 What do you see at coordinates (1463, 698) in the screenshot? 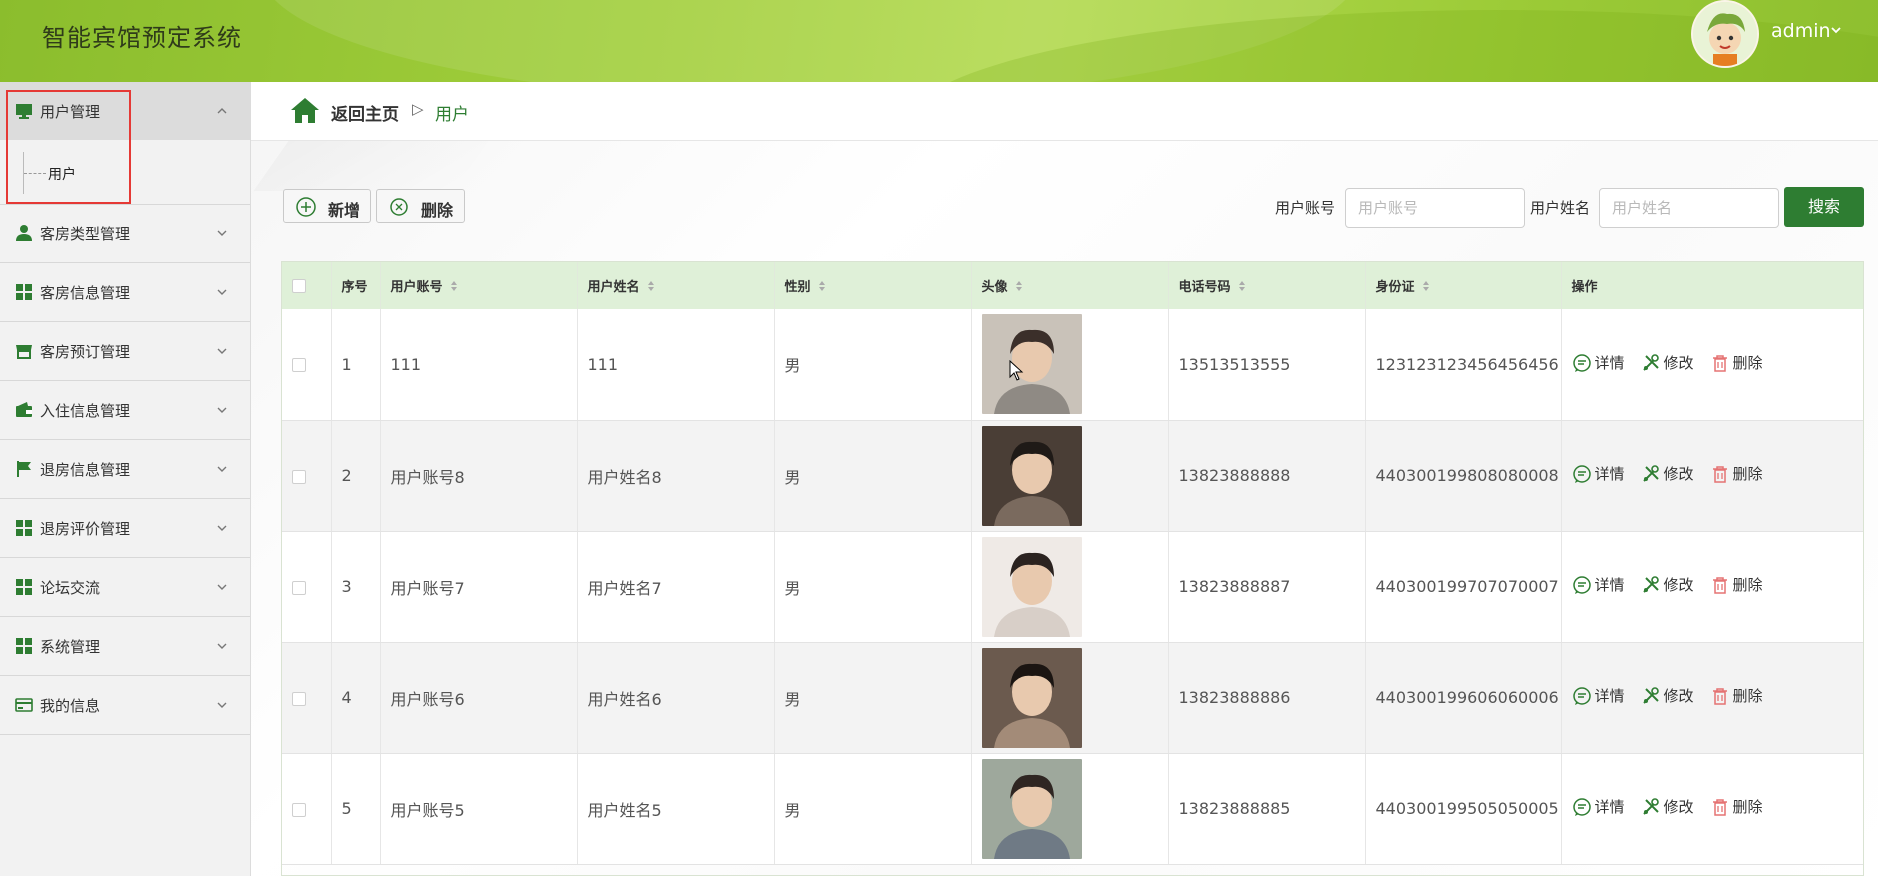
I see `row-id-card: 440300199606060006` at bounding box center [1463, 698].